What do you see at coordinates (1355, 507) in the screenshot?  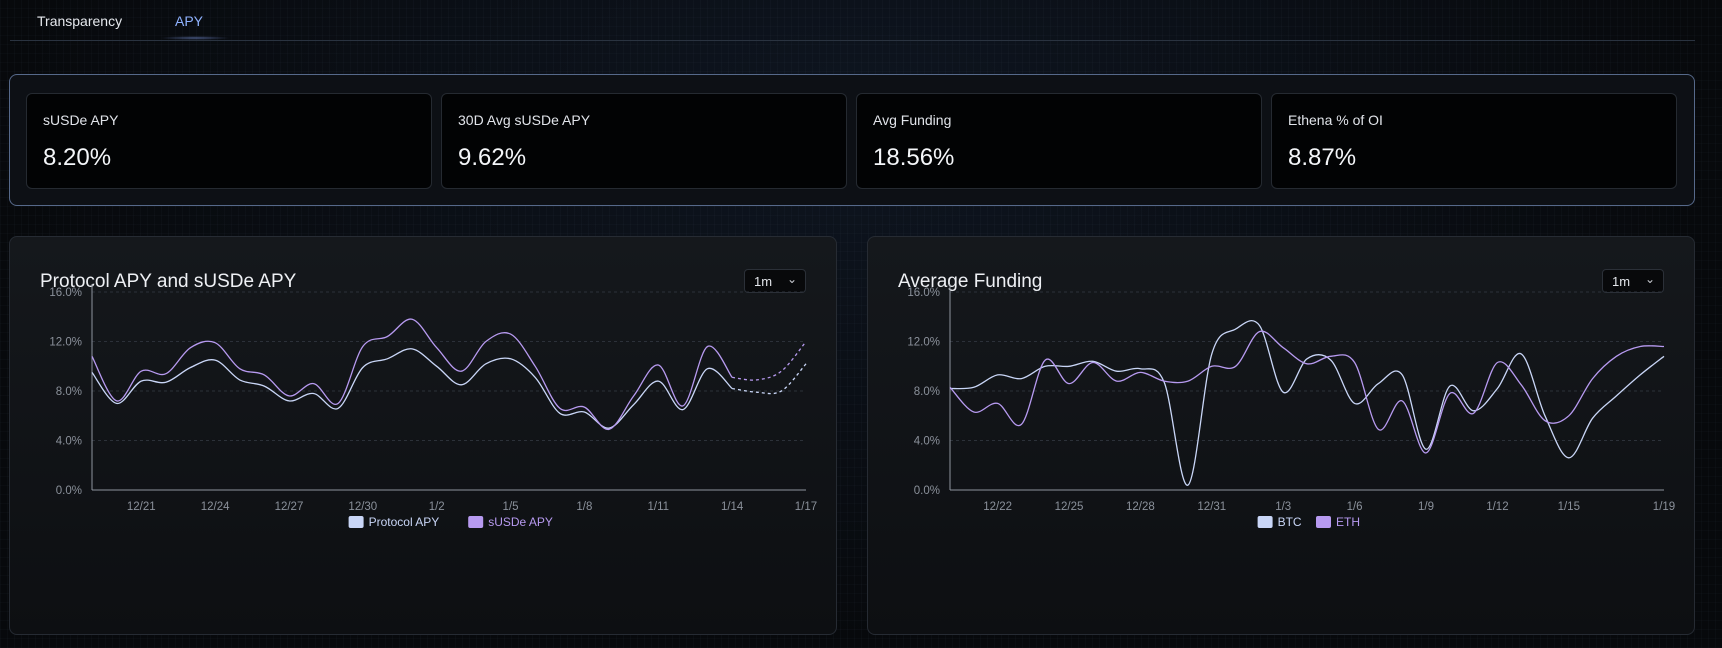 I see `x-tick-label: 1/6` at bounding box center [1355, 507].